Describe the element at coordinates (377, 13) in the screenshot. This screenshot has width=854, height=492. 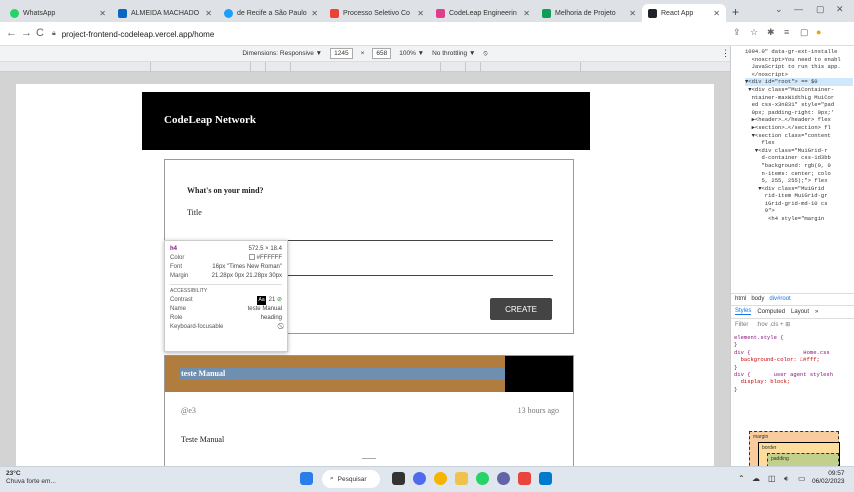
I see `tab-gmail: Processo Seletivo Co ✕` at that location.